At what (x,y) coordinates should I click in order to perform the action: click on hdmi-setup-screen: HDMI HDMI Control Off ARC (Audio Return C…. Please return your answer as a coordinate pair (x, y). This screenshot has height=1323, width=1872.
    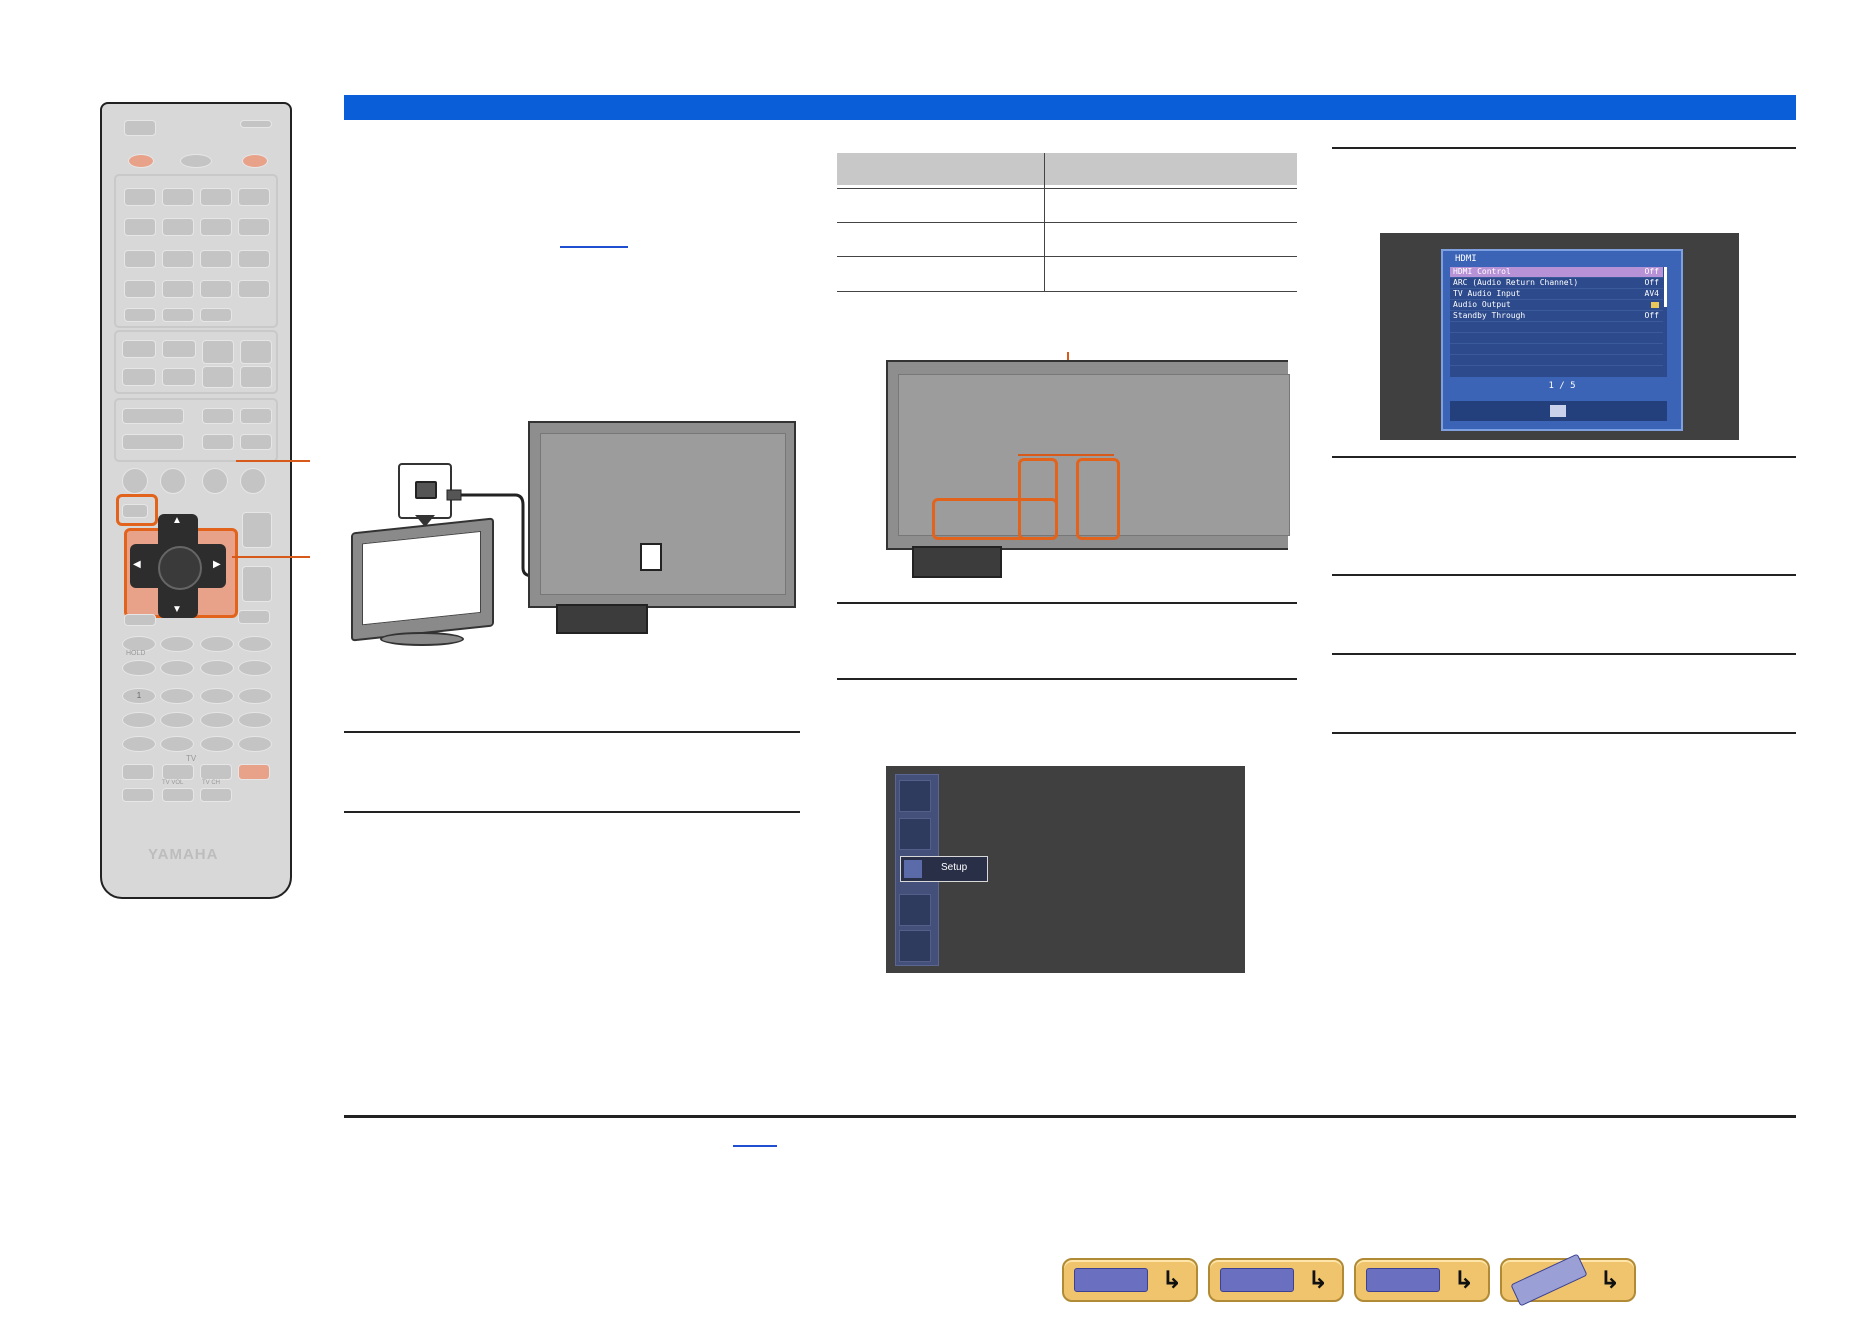
    Looking at the image, I should click on (1559, 336).